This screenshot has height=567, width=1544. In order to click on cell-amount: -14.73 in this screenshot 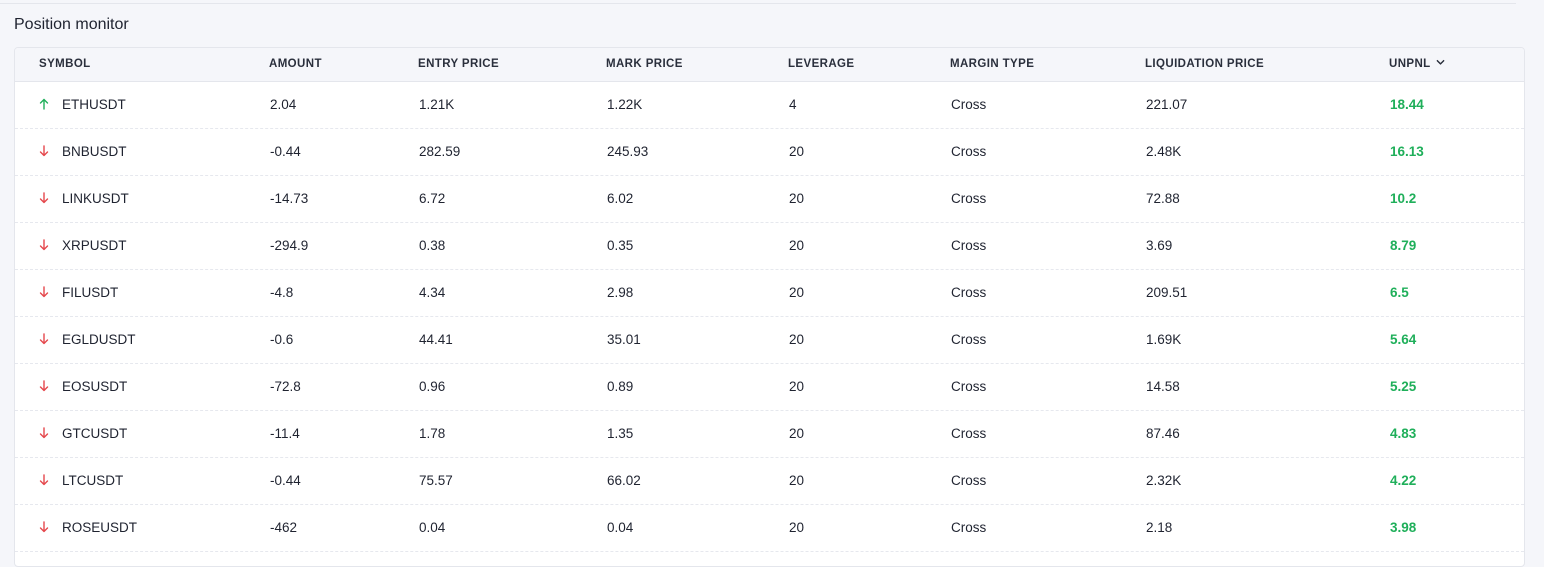, I will do `click(289, 198)`.